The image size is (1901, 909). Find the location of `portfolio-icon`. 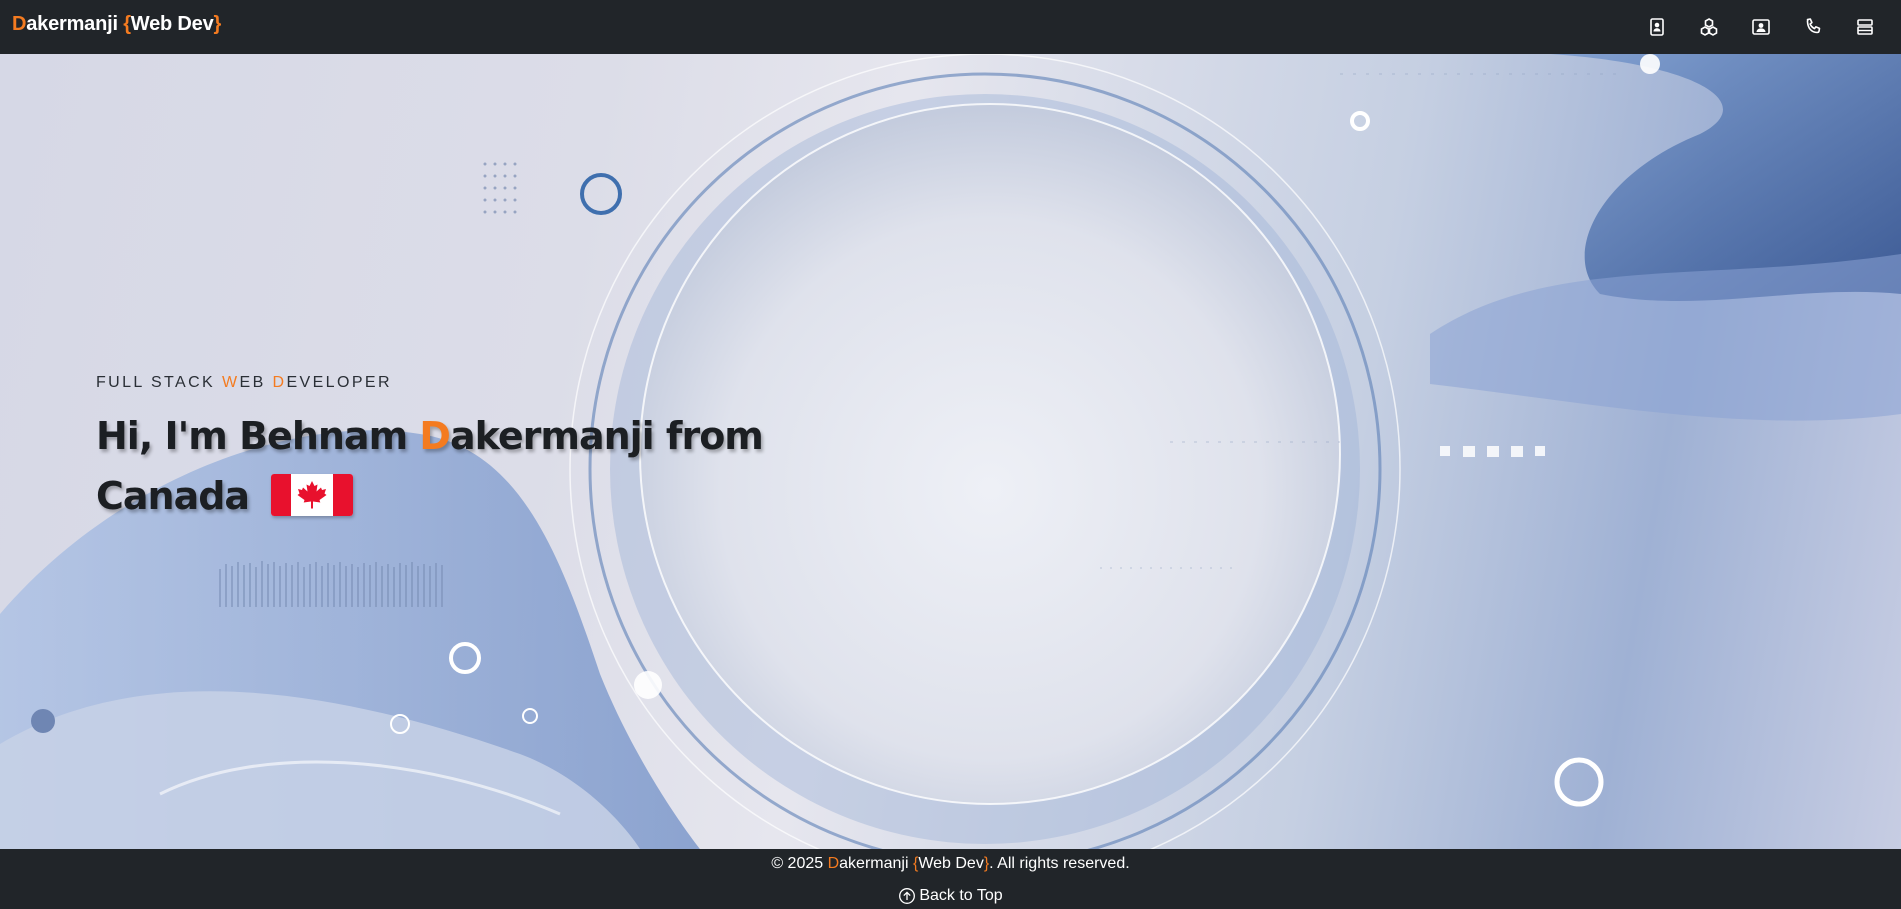

portfolio-icon is located at coordinates (1761, 27).